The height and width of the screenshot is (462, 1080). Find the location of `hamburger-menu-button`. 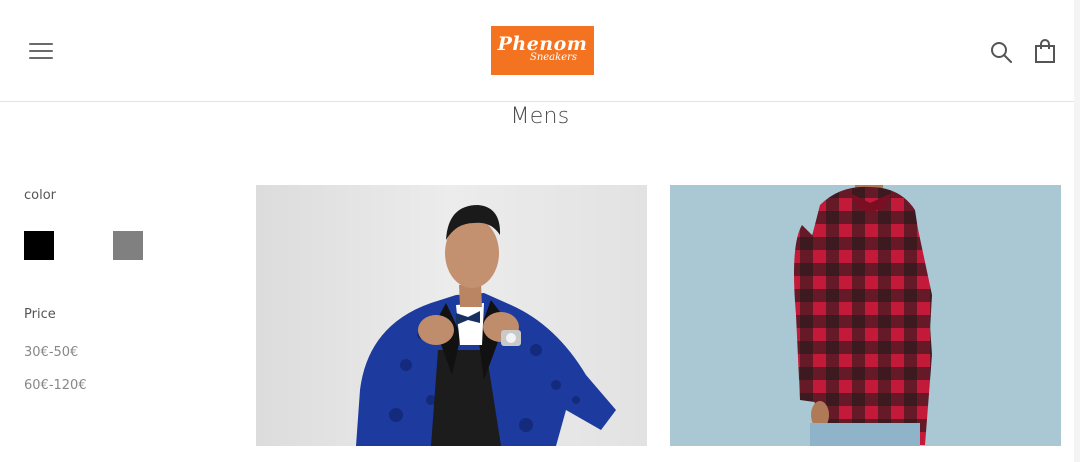

hamburger-menu-button is located at coordinates (41, 51).